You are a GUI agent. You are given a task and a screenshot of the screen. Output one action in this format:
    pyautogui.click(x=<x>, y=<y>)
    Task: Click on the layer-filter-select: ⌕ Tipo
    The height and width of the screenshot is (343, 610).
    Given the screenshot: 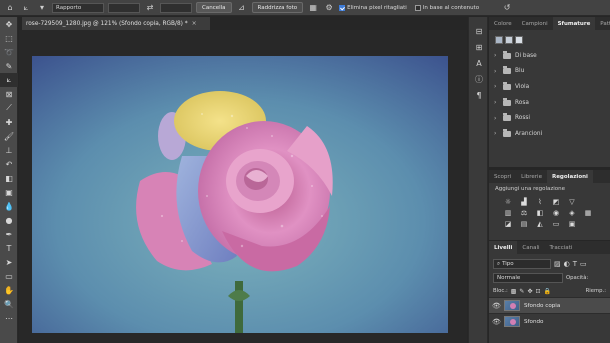 What is the action you would take?
    pyautogui.click(x=522, y=264)
    